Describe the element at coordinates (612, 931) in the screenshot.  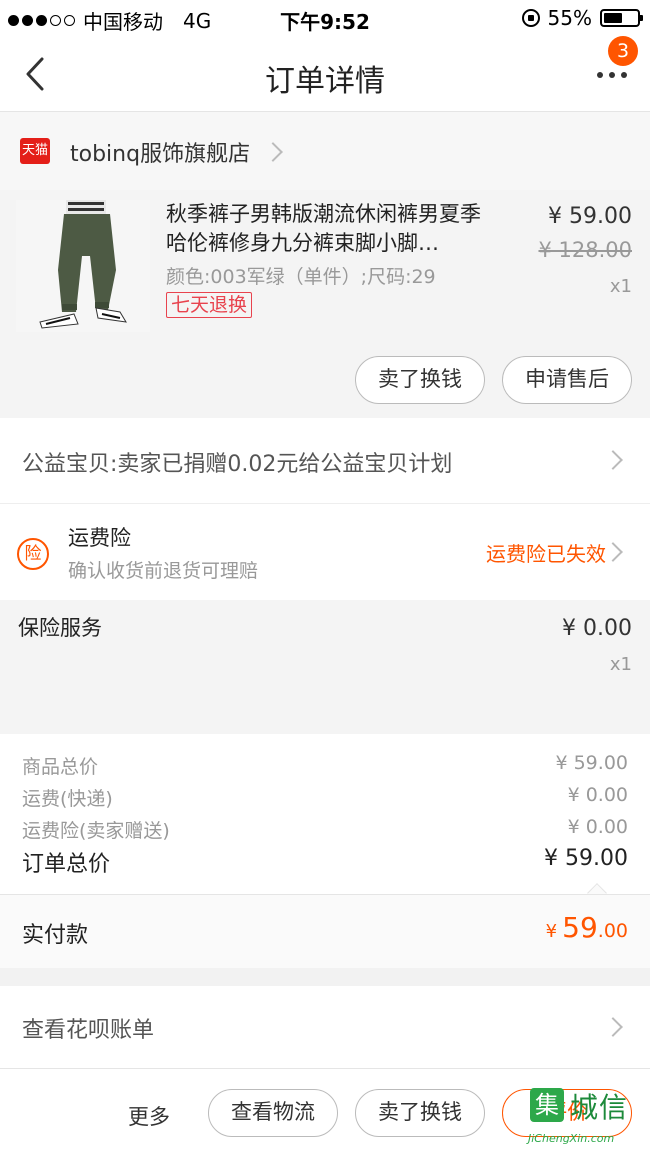
I see `paid-decimal: .00` at that location.